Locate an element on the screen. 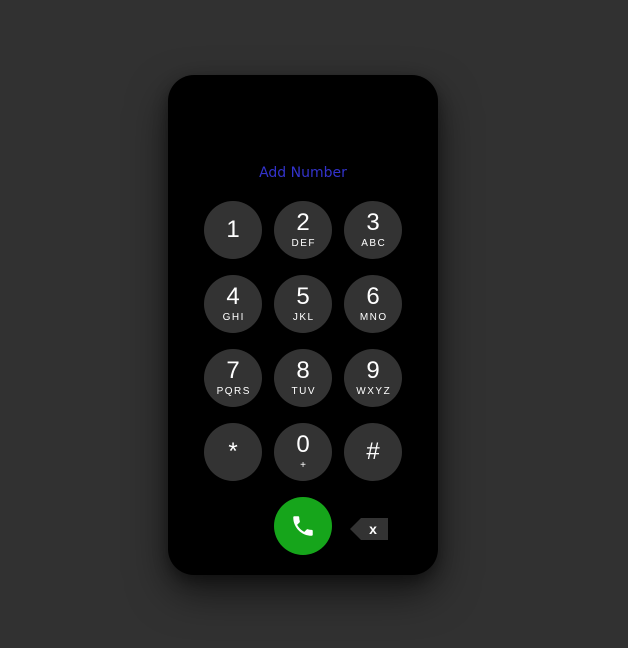 This screenshot has height=648, width=628. key-digit: # is located at coordinates (373, 451).